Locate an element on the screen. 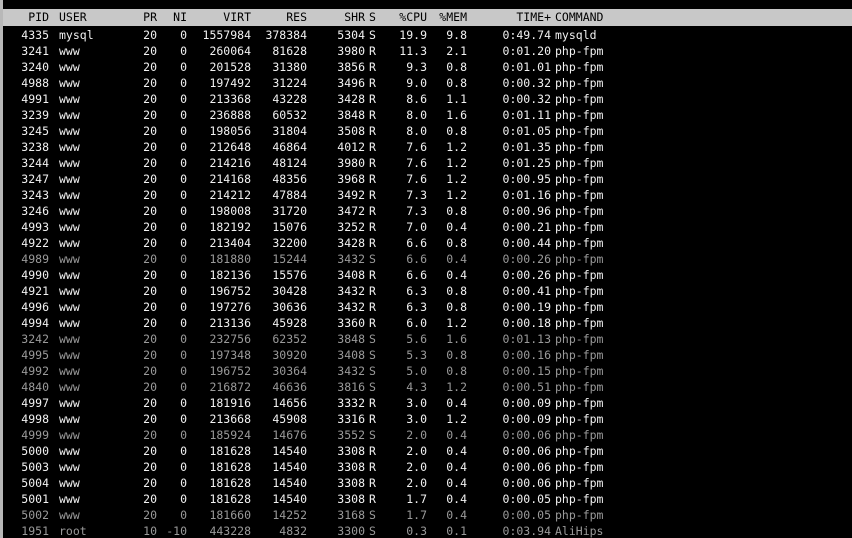 The image size is (852, 538). res-cell: 31224 is located at coordinates (289, 83).